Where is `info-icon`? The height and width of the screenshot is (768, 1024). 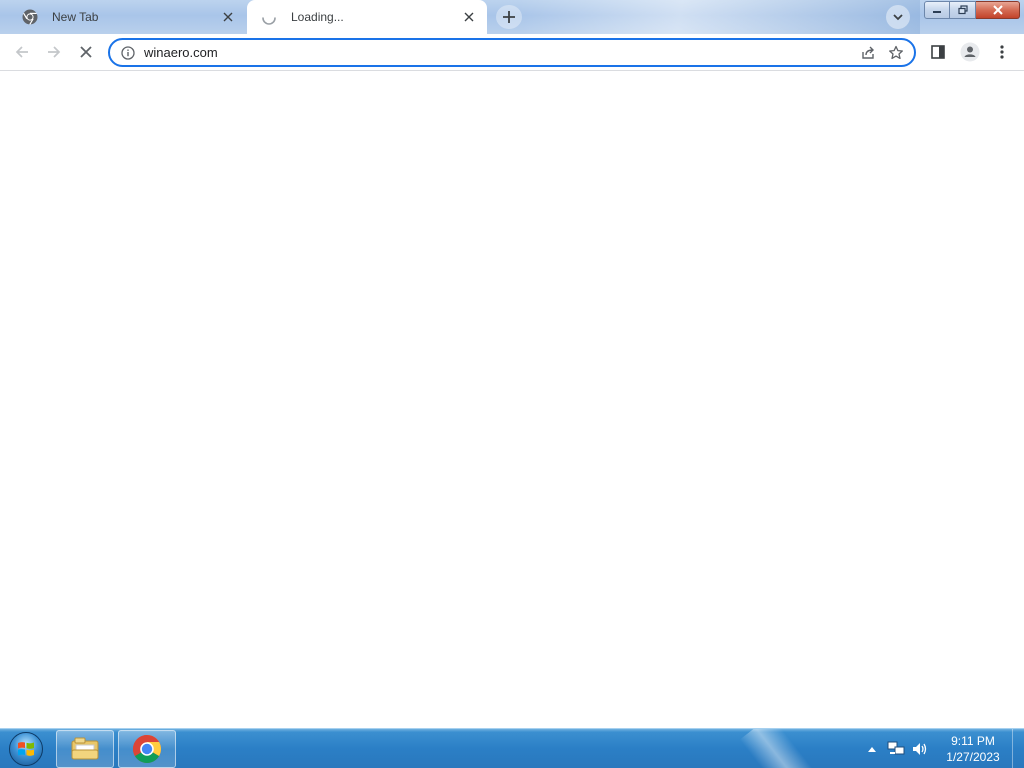
info-icon is located at coordinates (128, 53).